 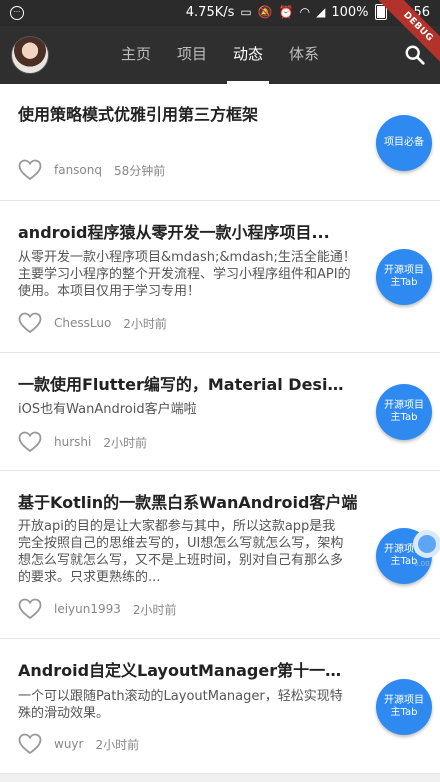 I want to click on article-meta: wuyr 2小时前, so click(x=78, y=744).